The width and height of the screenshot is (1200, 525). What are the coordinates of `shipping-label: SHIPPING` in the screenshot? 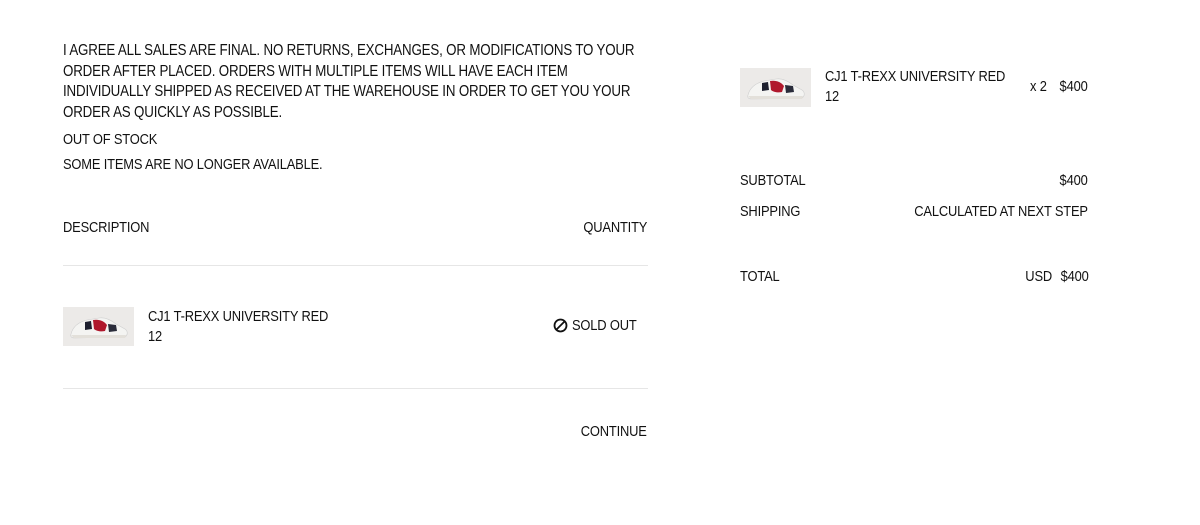 It's located at (770, 211).